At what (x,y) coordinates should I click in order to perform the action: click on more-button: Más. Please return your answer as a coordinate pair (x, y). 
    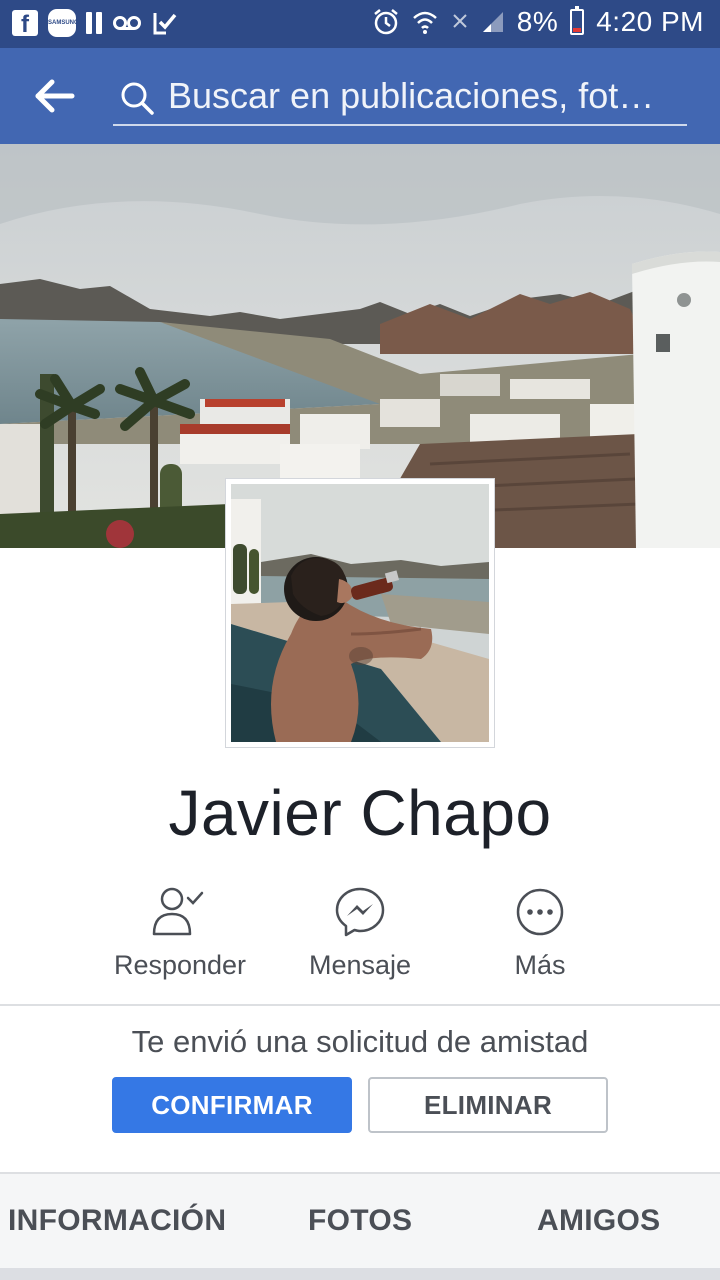
    Looking at the image, I should click on (540, 936).